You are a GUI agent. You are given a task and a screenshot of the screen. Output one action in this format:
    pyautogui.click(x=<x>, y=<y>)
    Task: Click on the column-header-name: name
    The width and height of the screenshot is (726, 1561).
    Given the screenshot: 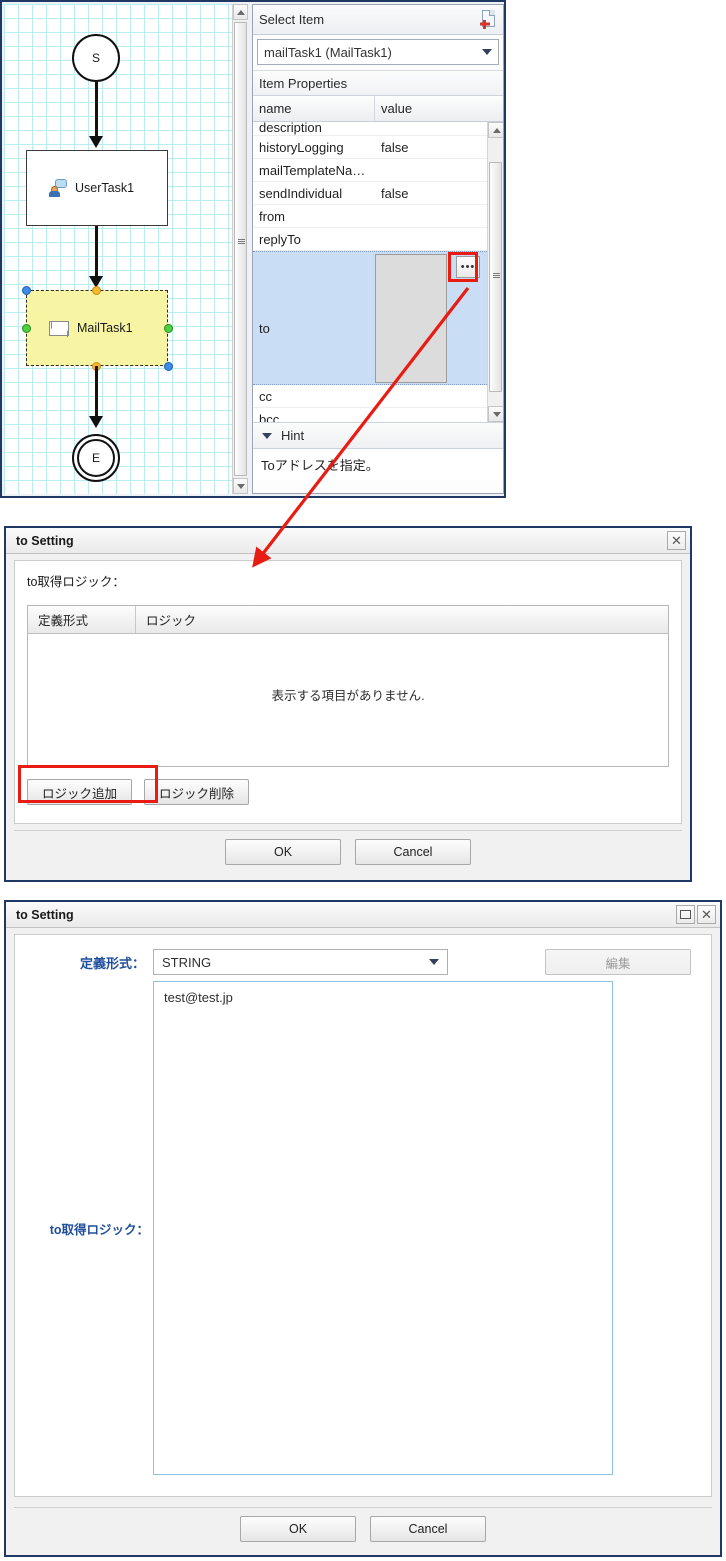 What is the action you would take?
    pyautogui.click(x=314, y=108)
    